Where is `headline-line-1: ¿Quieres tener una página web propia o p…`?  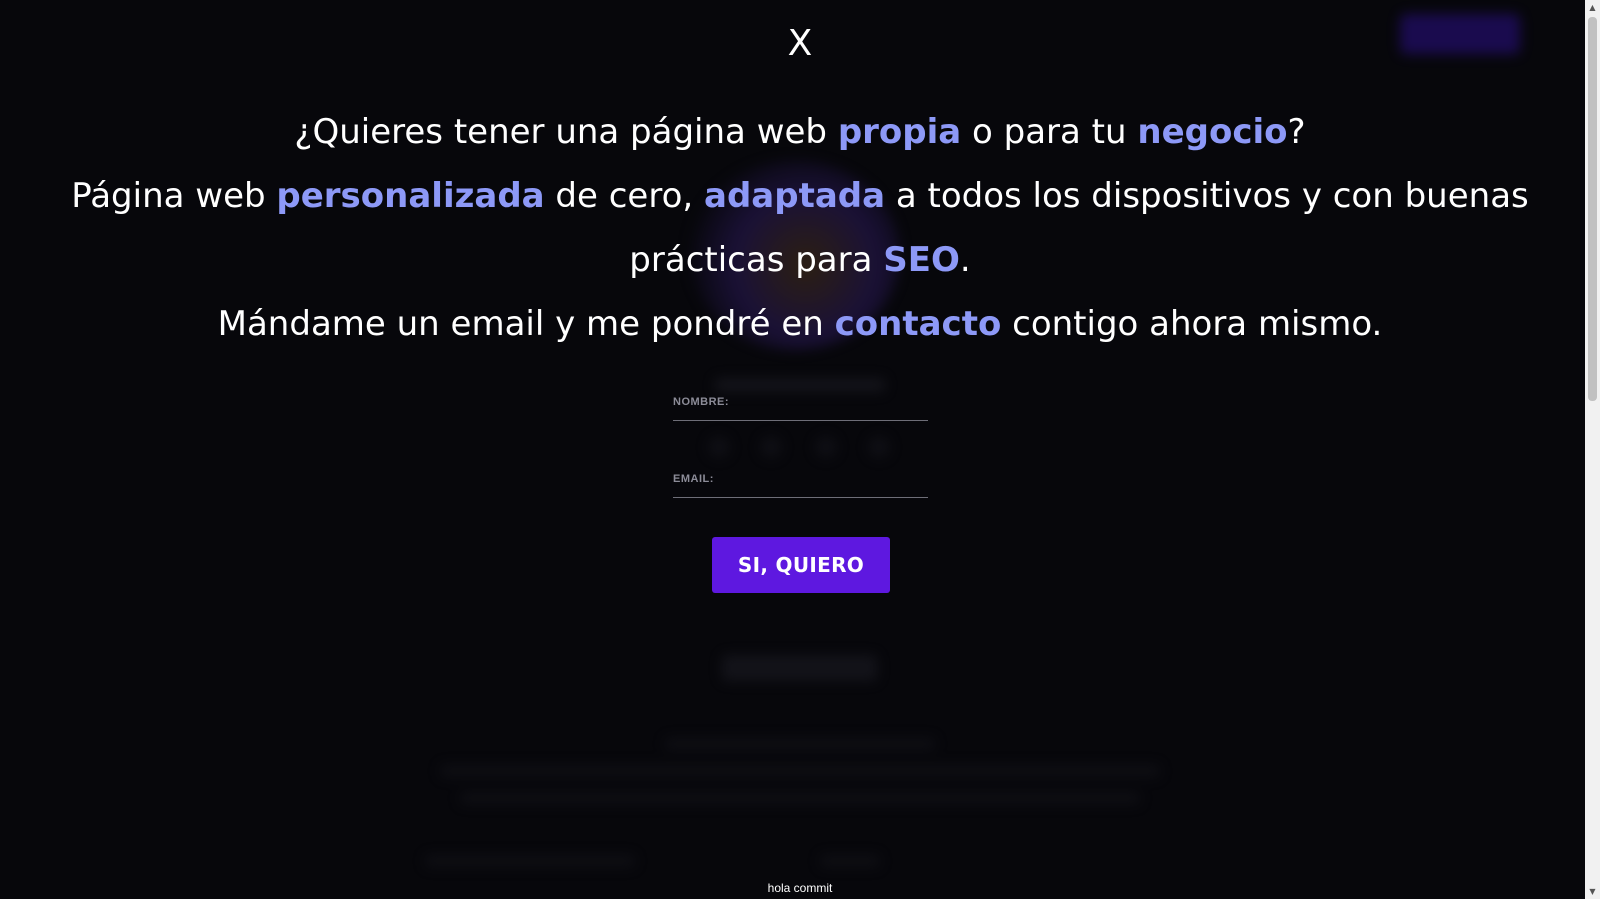
headline-line-1: ¿Quieres tener una página web propia o p… is located at coordinates (800, 132).